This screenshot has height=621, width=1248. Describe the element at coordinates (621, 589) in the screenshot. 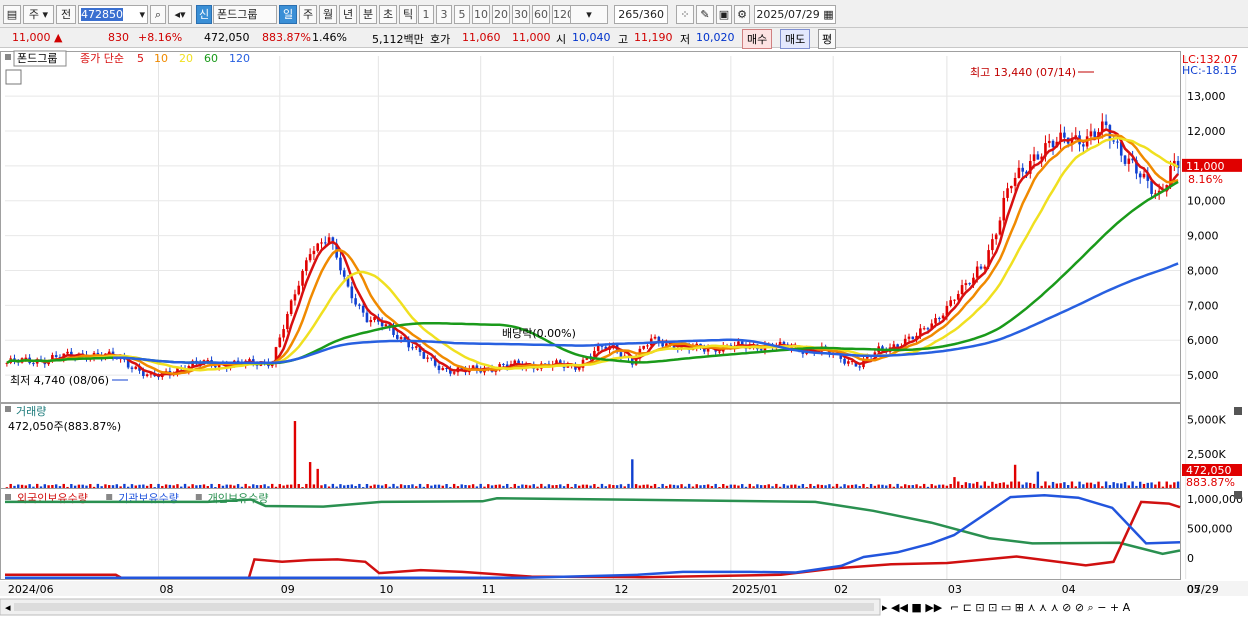

I see `x-axis-label: 12` at that location.